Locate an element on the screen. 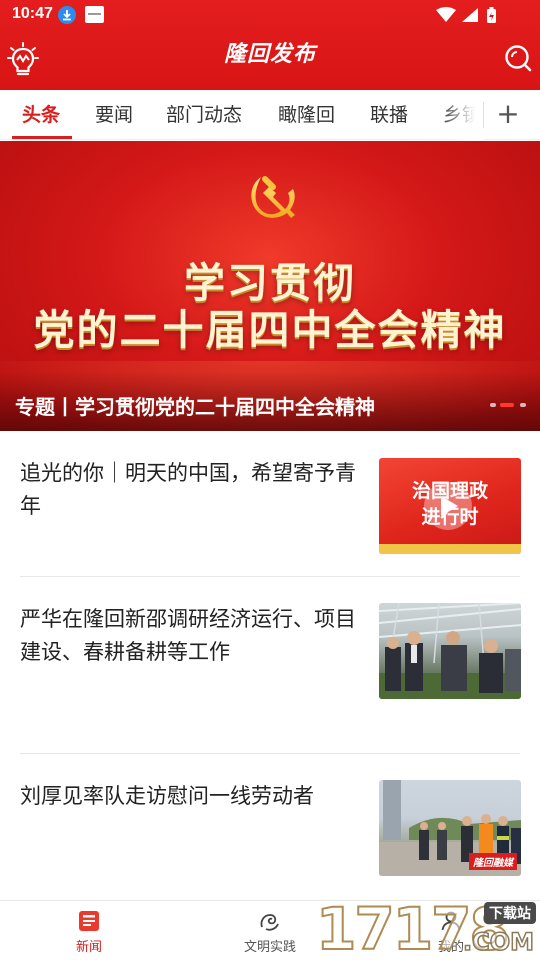  system-status-icons is located at coordinates (466, 15).